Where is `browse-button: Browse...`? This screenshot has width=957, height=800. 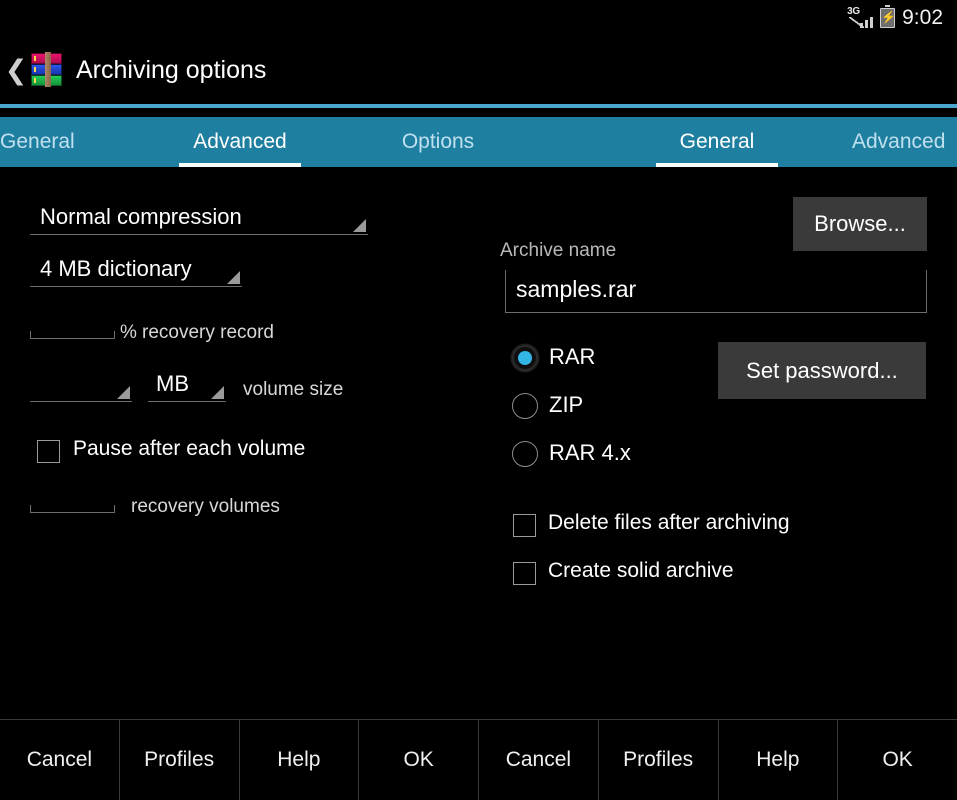 browse-button: Browse... is located at coordinates (860, 224).